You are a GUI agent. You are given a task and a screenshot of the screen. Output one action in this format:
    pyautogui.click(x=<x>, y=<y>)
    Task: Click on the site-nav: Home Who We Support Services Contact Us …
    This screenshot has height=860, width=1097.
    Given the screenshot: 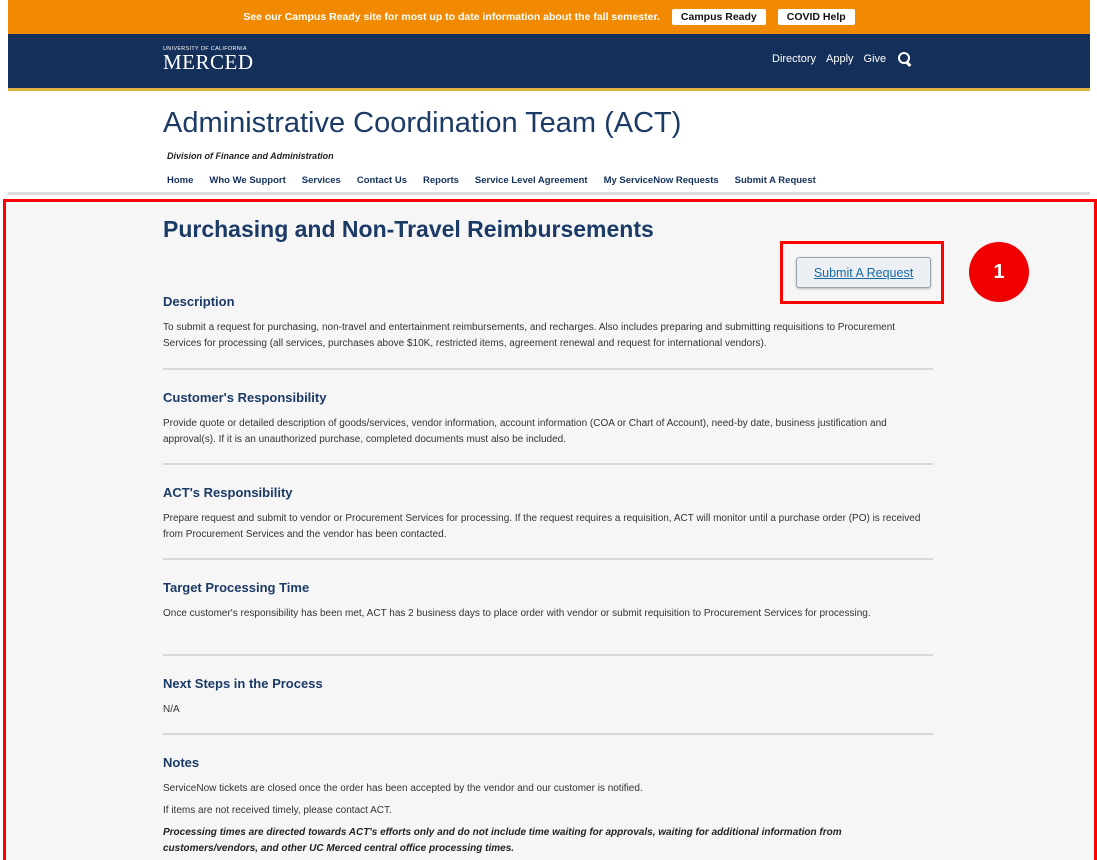 What is the action you would take?
    pyautogui.click(x=491, y=180)
    